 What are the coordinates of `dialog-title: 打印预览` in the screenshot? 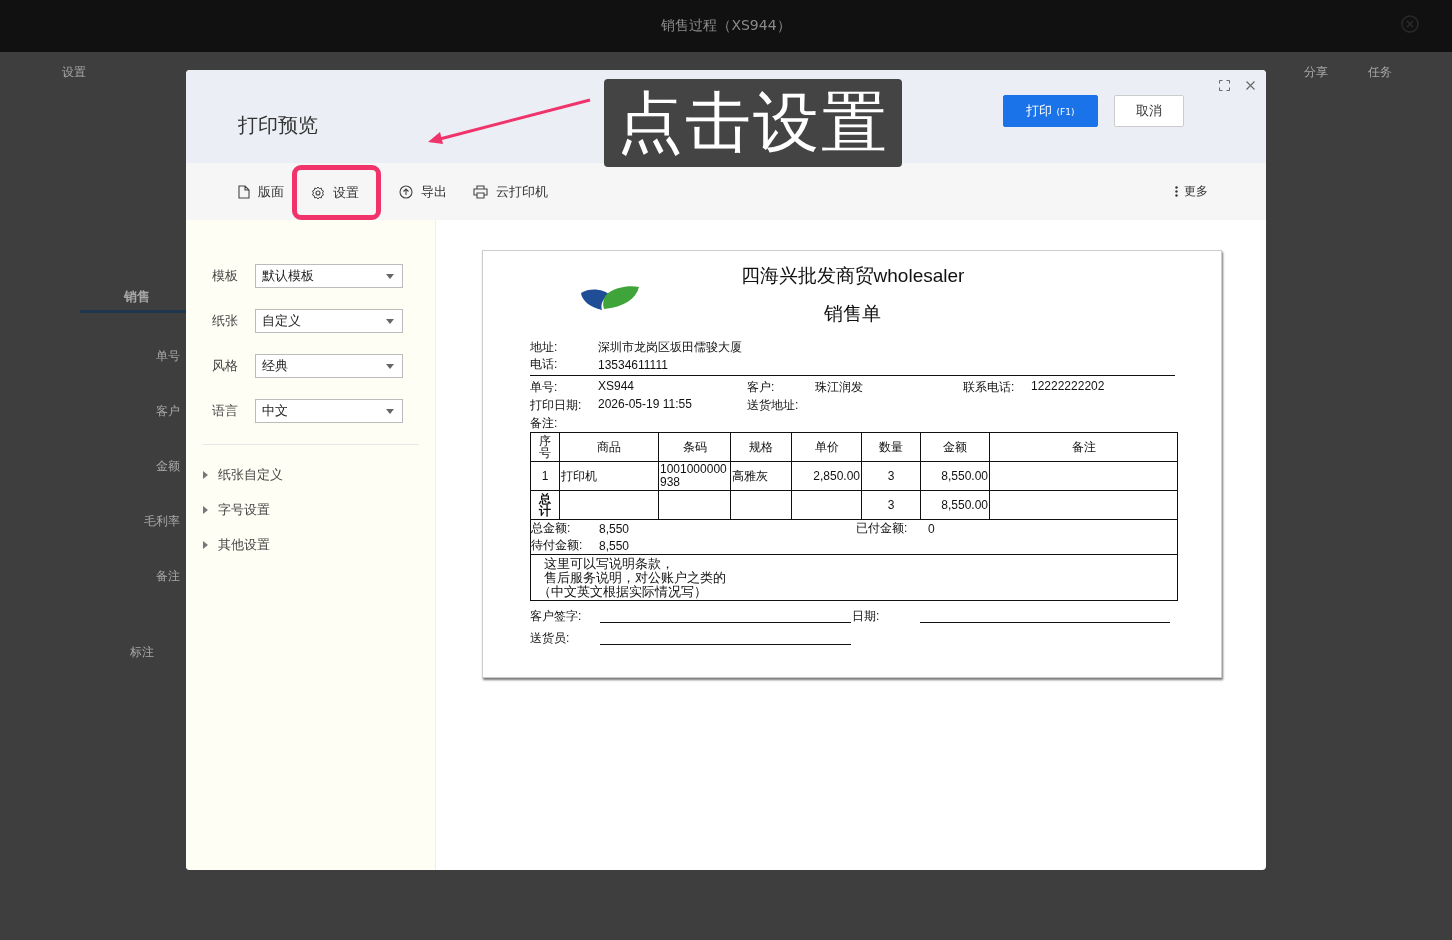 It's located at (278, 125).